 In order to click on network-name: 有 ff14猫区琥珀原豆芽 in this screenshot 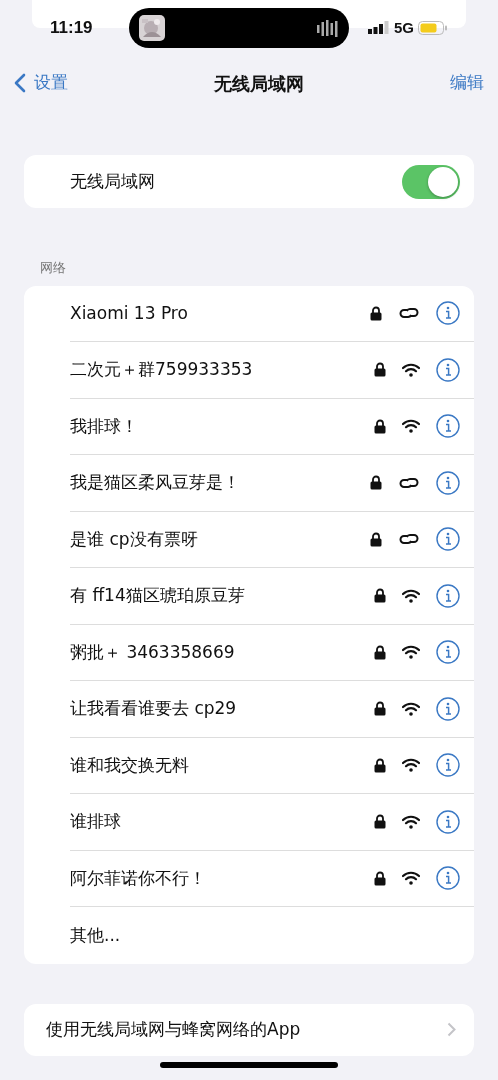, I will do `click(222, 596)`.